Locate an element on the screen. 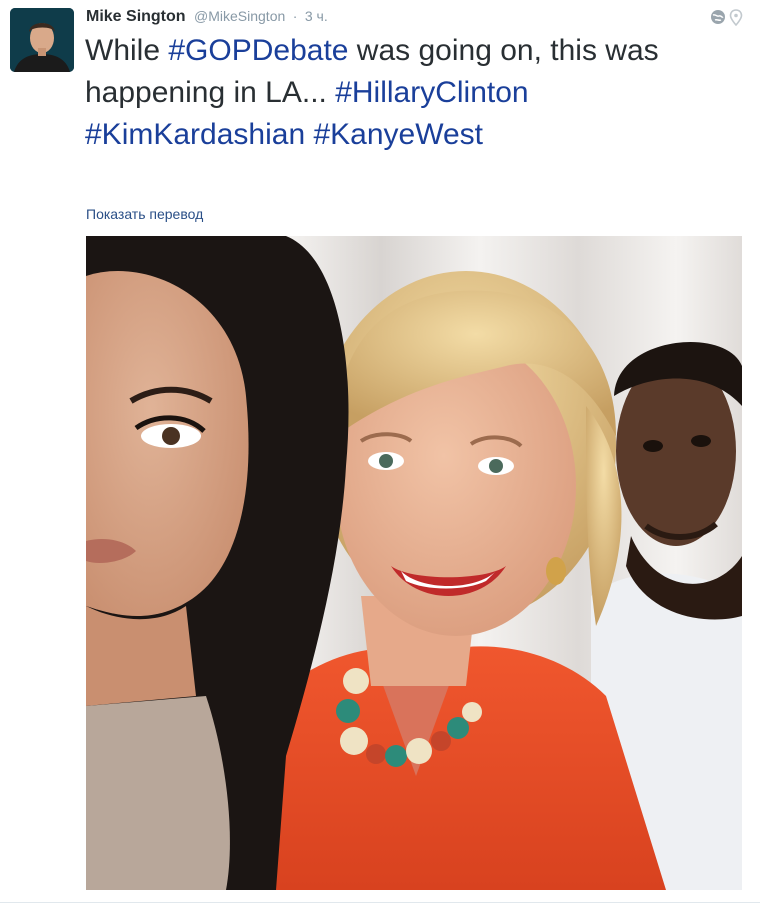  hashtag-link: #GOPDebate is located at coordinates (258, 50).